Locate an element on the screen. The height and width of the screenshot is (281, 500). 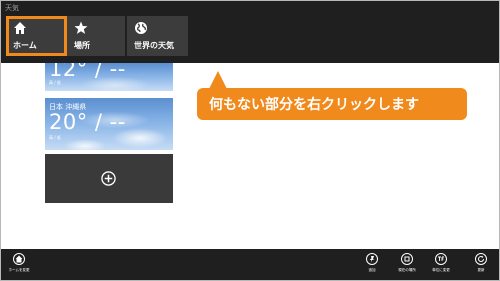
change-home-button: ホームを変更 is located at coordinates (19, 263).